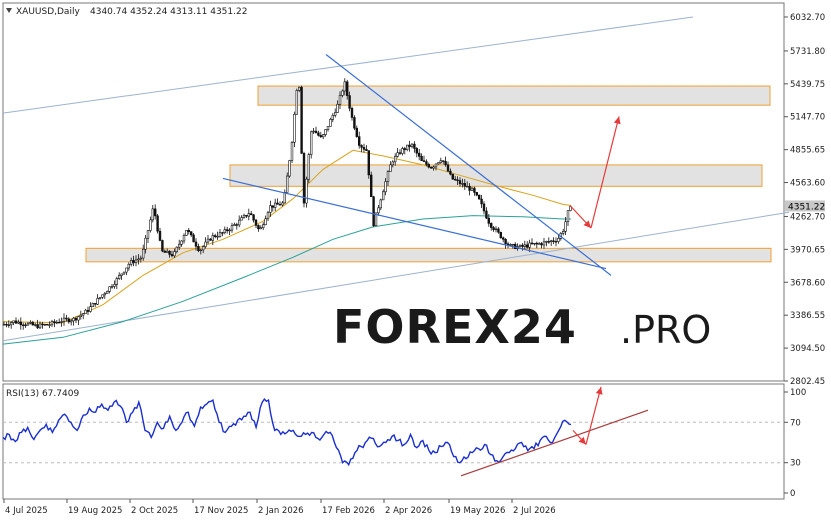  Describe the element at coordinates (806, 207) in the screenshot. I see `price-tag-value: 4351.22` at that location.